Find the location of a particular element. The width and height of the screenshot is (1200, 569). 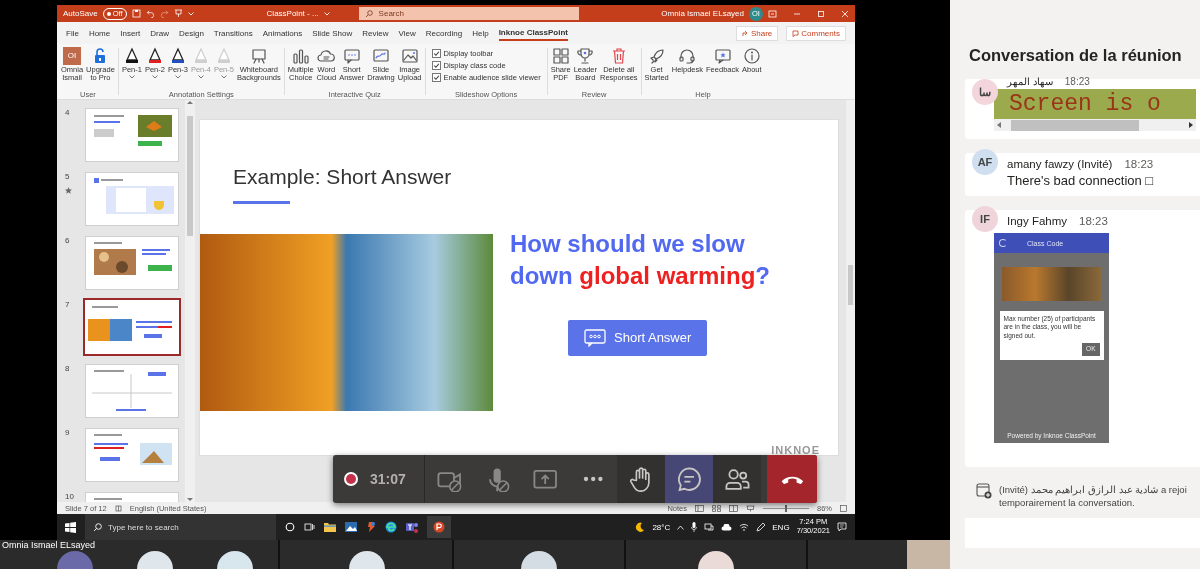

network-icon is located at coordinates (709, 527).